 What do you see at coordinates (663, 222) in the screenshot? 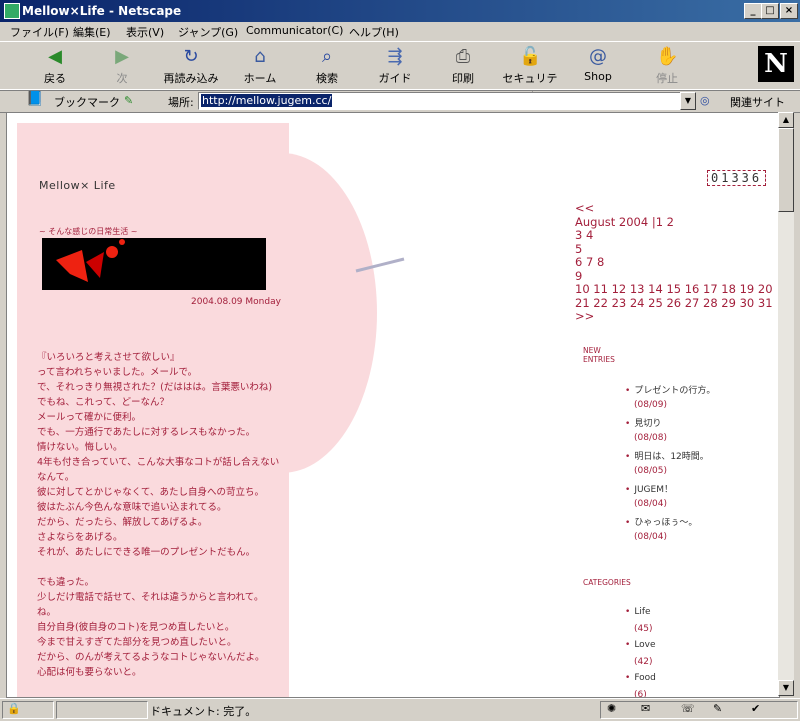
I see `calendar-line: |1 2` at bounding box center [663, 222].